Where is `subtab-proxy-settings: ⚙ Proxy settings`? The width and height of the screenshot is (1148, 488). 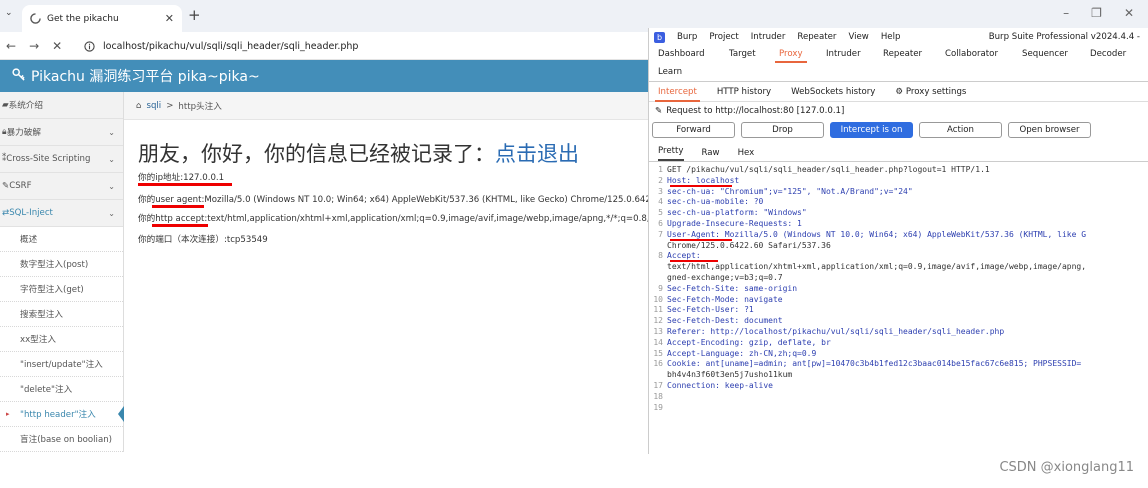 subtab-proxy-settings: ⚙ Proxy settings is located at coordinates (930, 92).